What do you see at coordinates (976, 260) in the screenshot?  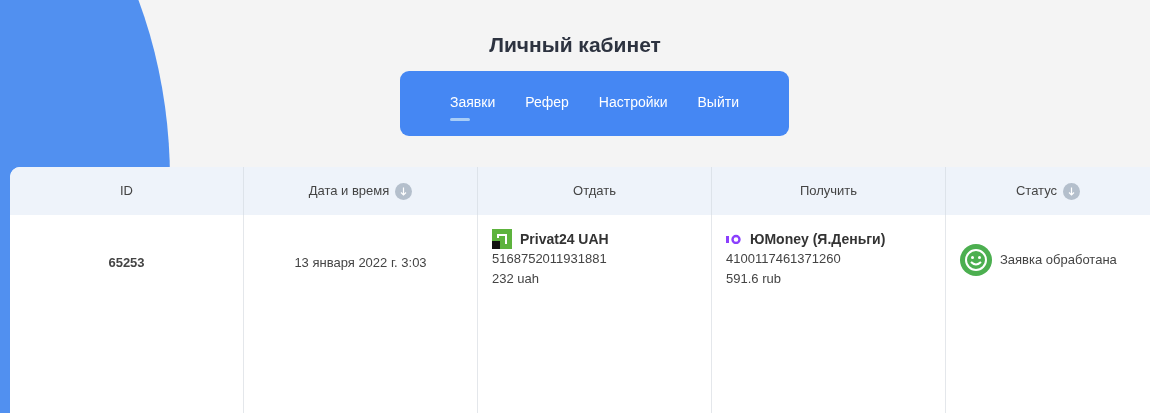 I see `smiley-icon` at bounding box center [976, 260].